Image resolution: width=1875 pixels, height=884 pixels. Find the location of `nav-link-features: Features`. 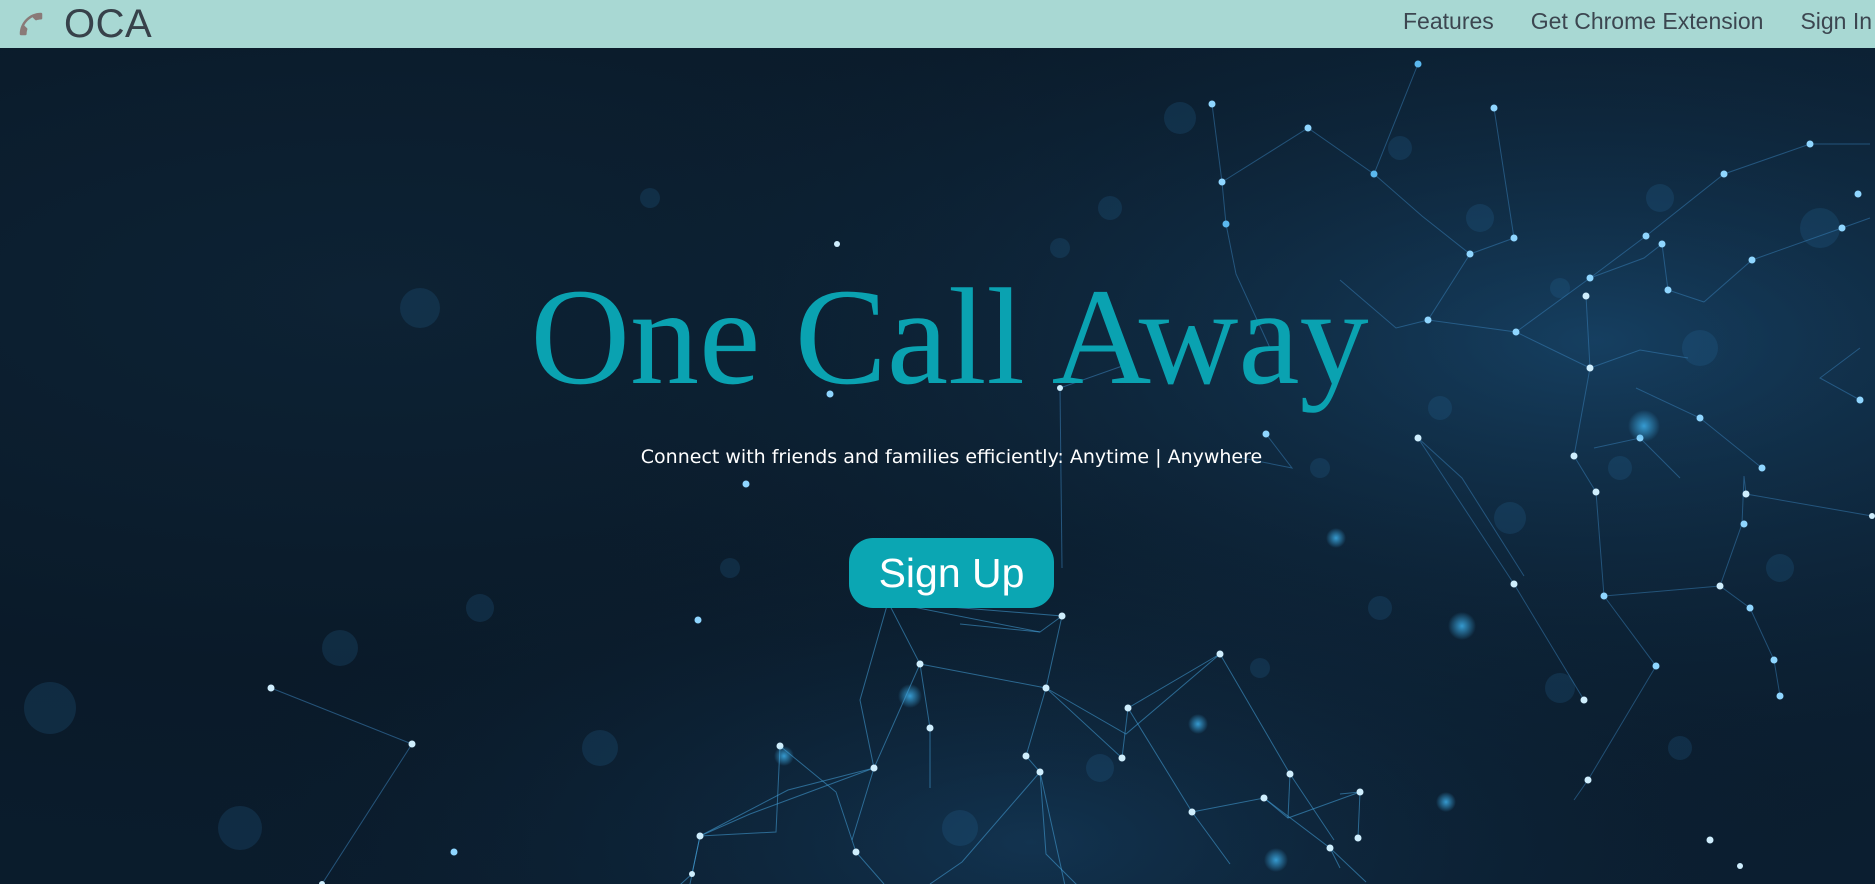

nav-link-features: Features is located at coordinates (1448, 21).